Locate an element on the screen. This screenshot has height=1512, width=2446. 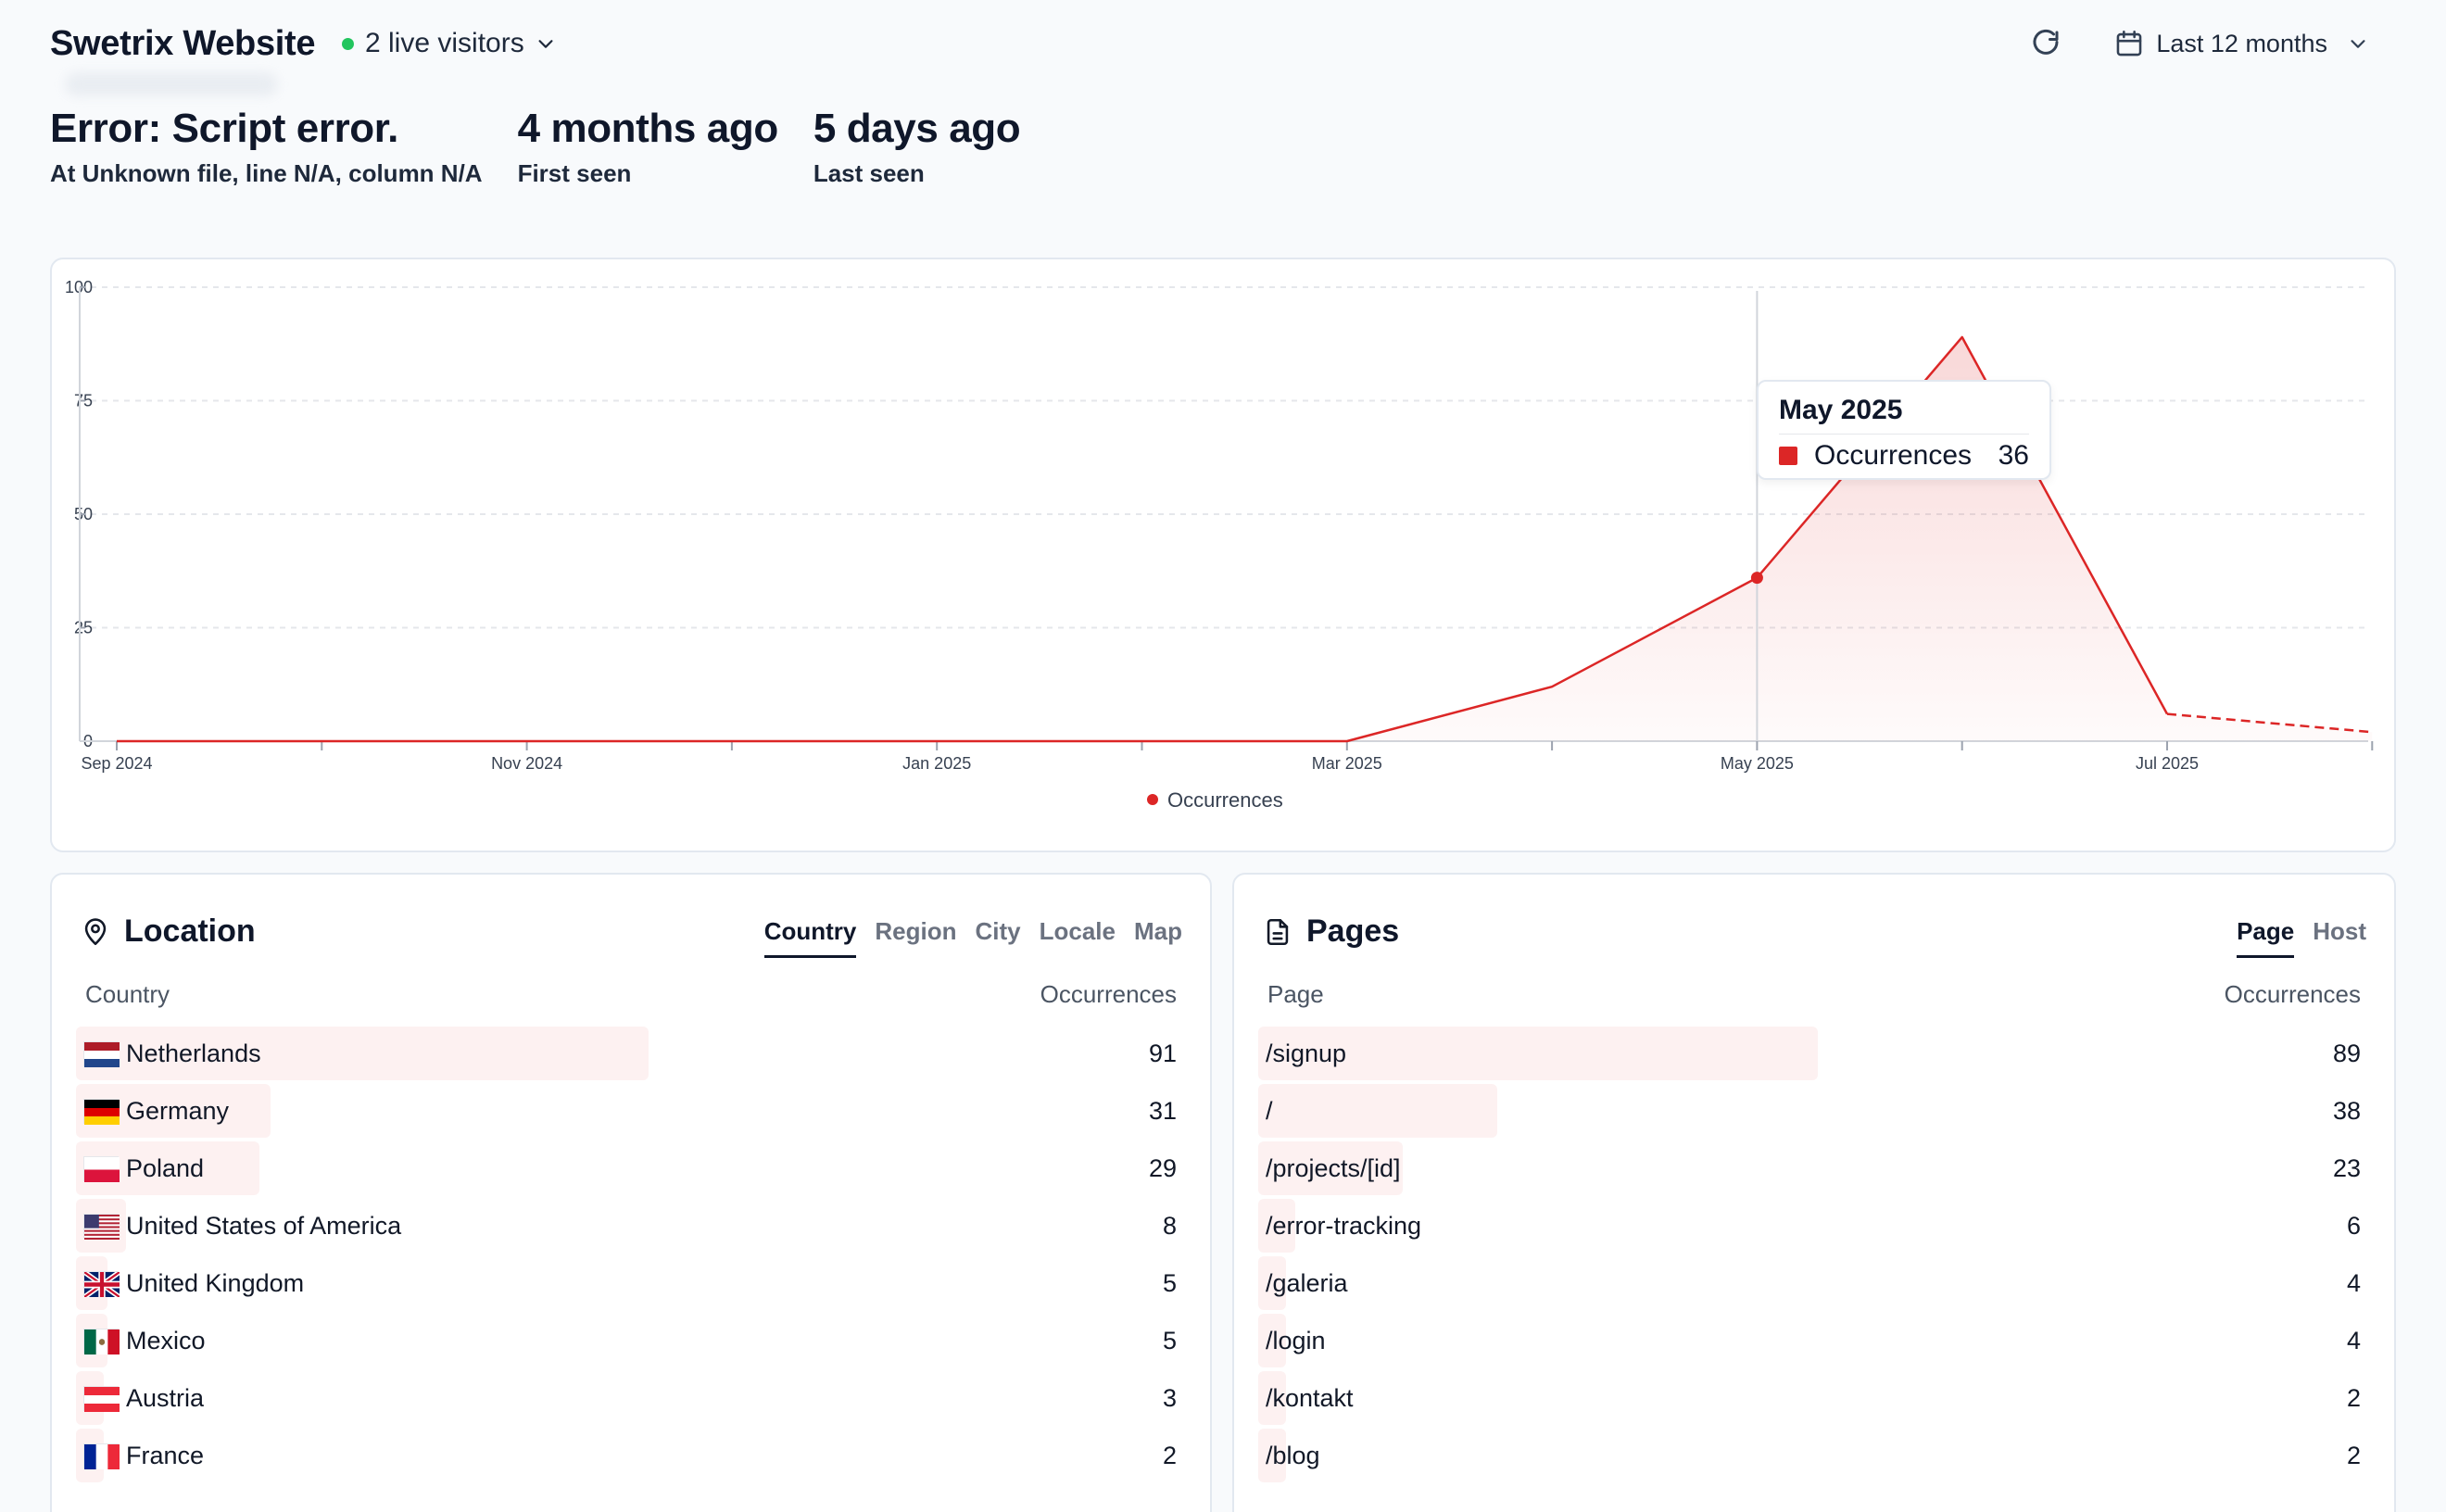
location-tab-country: Country is located at coordinates (810, 937).